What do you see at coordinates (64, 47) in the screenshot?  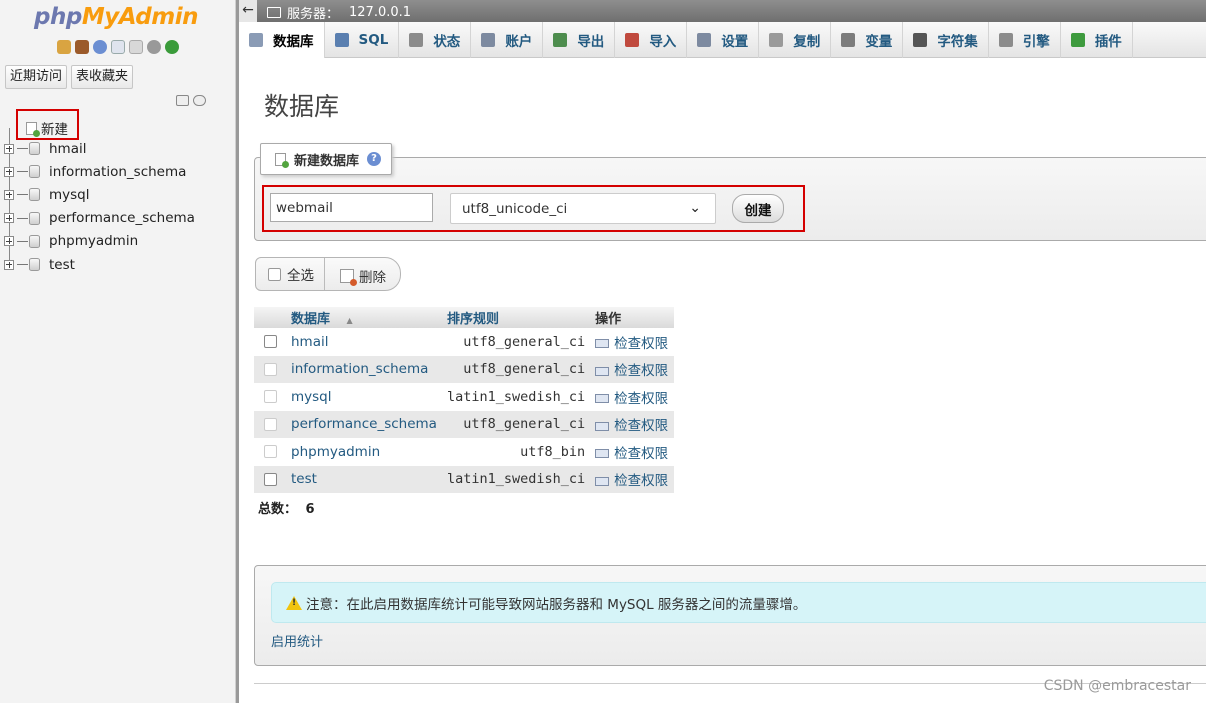 I see `home-icon` at bounding box center [64, 47].